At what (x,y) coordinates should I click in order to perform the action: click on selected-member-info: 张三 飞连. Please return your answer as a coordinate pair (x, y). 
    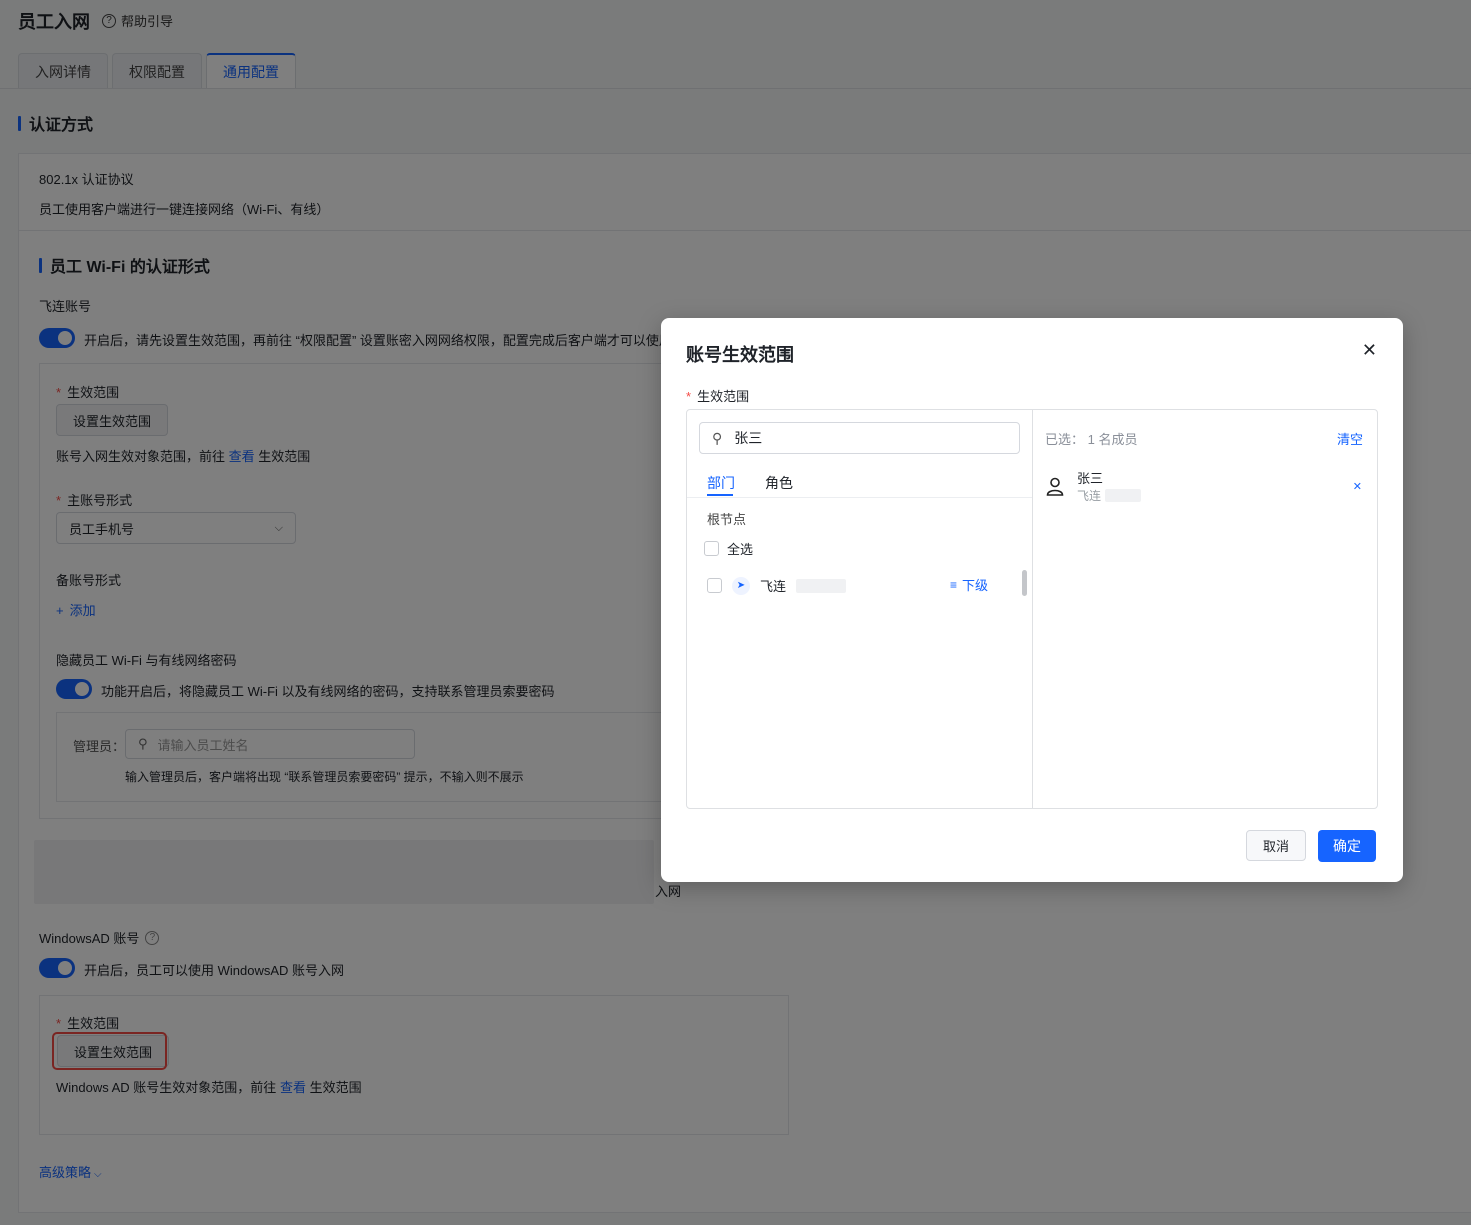
    Looking at the image, I should click on (1109, 486).